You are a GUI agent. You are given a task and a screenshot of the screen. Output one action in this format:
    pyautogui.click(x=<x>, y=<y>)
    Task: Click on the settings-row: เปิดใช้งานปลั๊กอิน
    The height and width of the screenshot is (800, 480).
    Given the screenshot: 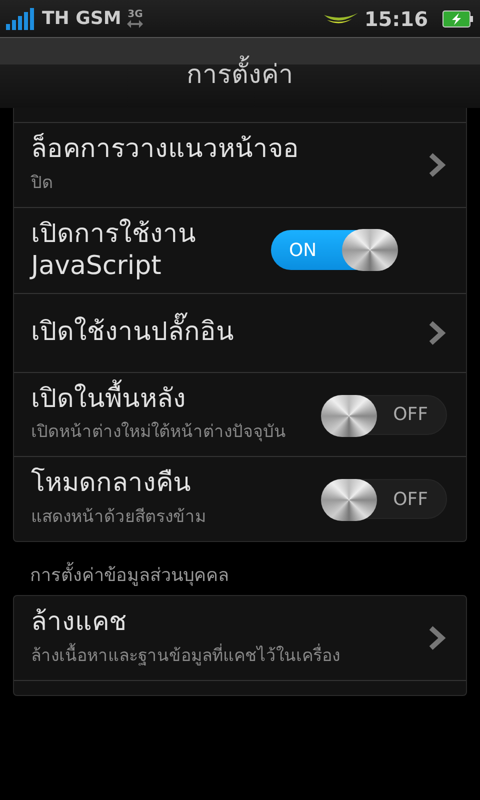 What is the action you would take?
    pyautogui.click(x=240, y=332)
    